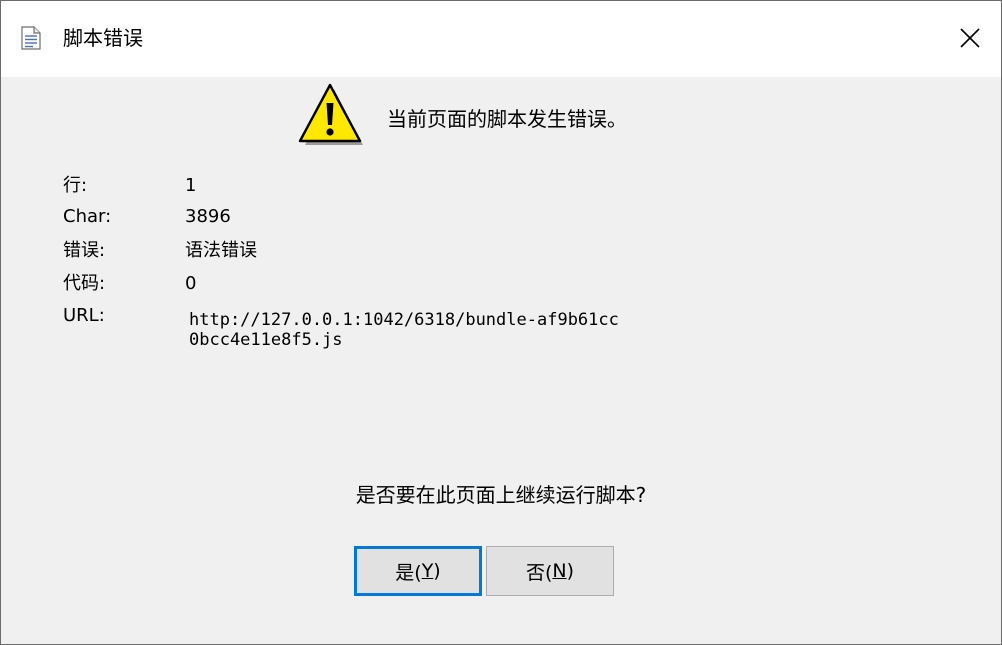 Image resolution: width=1002 pixels, height=645 pixels. What do you see at coordinates (103, 38) in the screenshot?
I see `window-title: 脚本错误` at bounding box center [103, 38].